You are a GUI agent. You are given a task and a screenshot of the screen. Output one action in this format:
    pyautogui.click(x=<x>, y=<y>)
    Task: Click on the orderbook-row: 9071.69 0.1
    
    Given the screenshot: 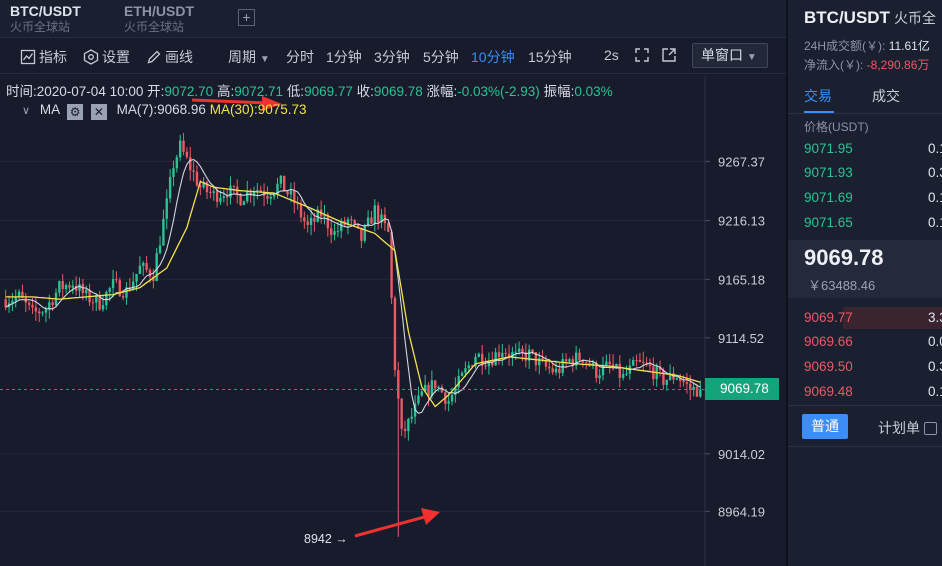 What is the action you would take?
    pyautogui.click(x=865, y=198)
    